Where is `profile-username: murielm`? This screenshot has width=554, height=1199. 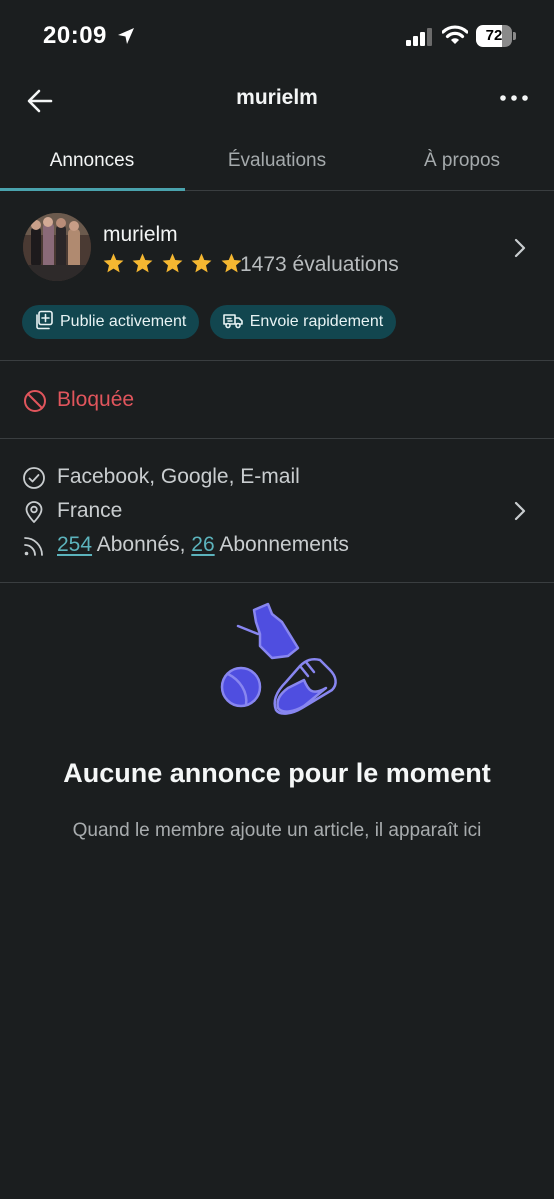 profile-username: murielm is located at coordinates (140, 234).